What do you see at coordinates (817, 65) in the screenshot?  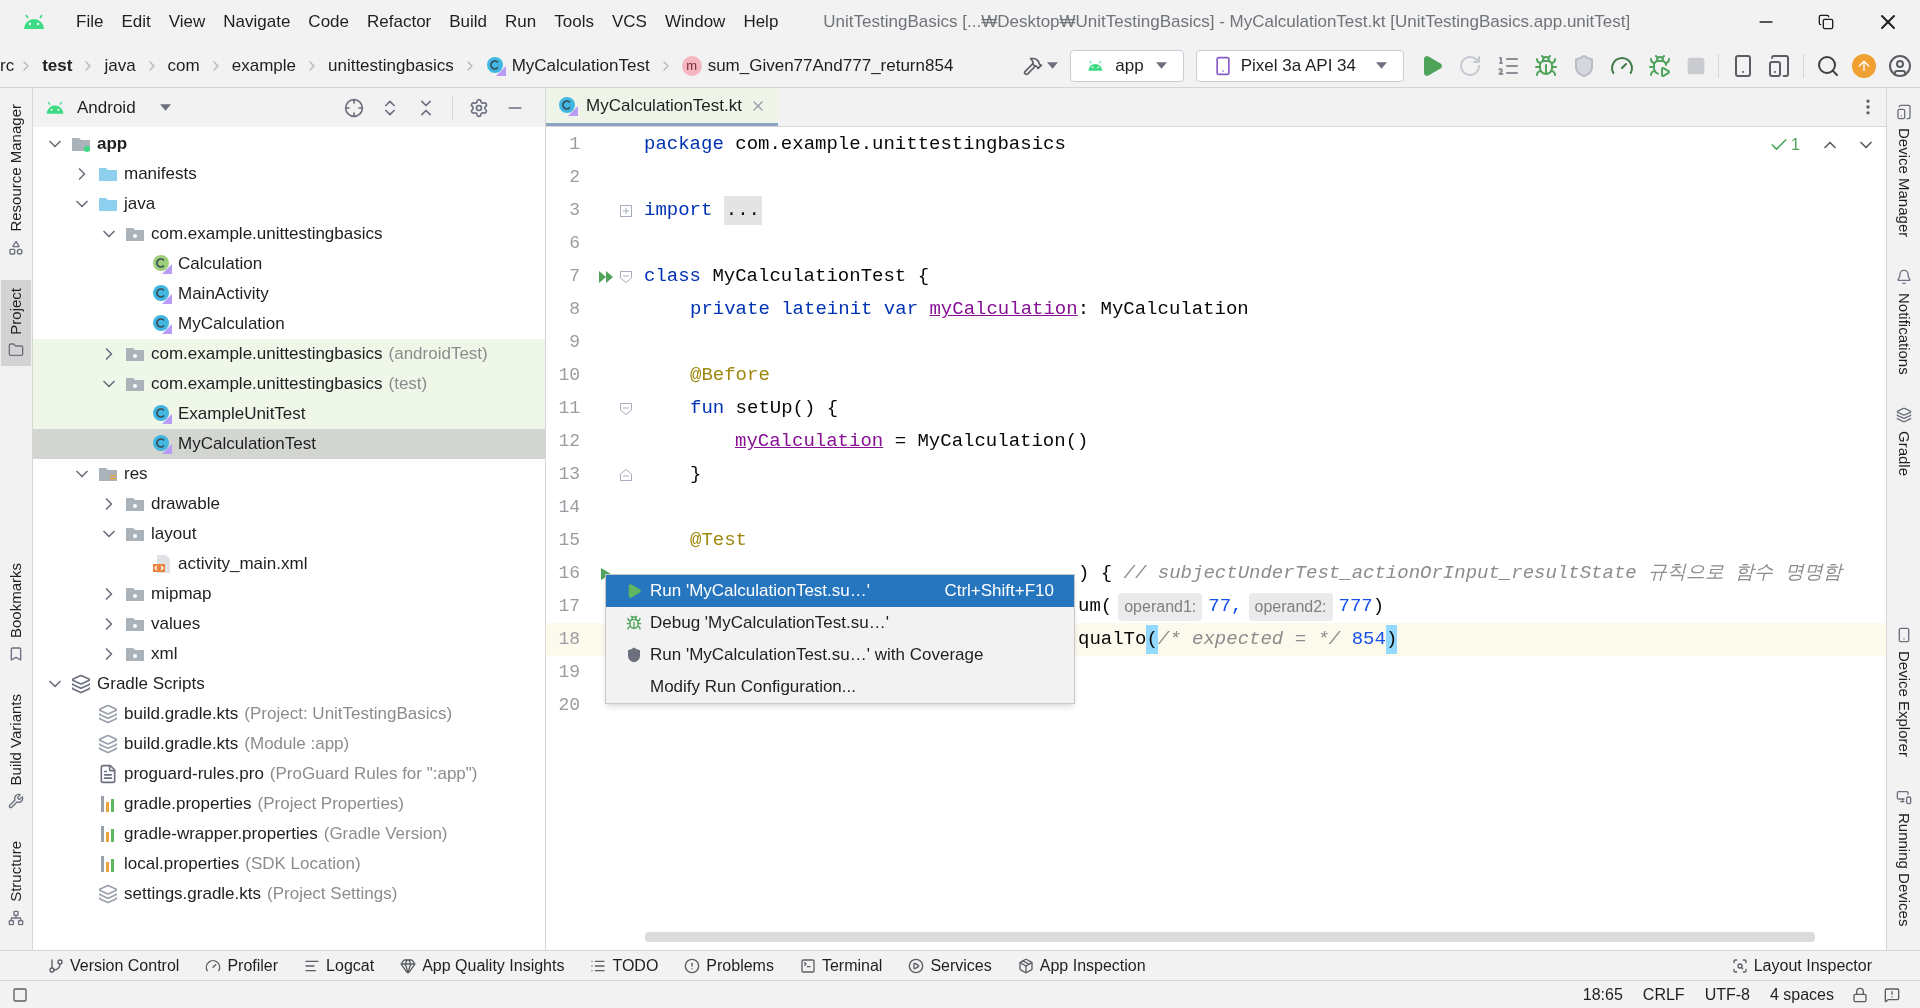 I see `breadcrumb: m sum_Given77And777_return854` at bounding box center [817, 65].